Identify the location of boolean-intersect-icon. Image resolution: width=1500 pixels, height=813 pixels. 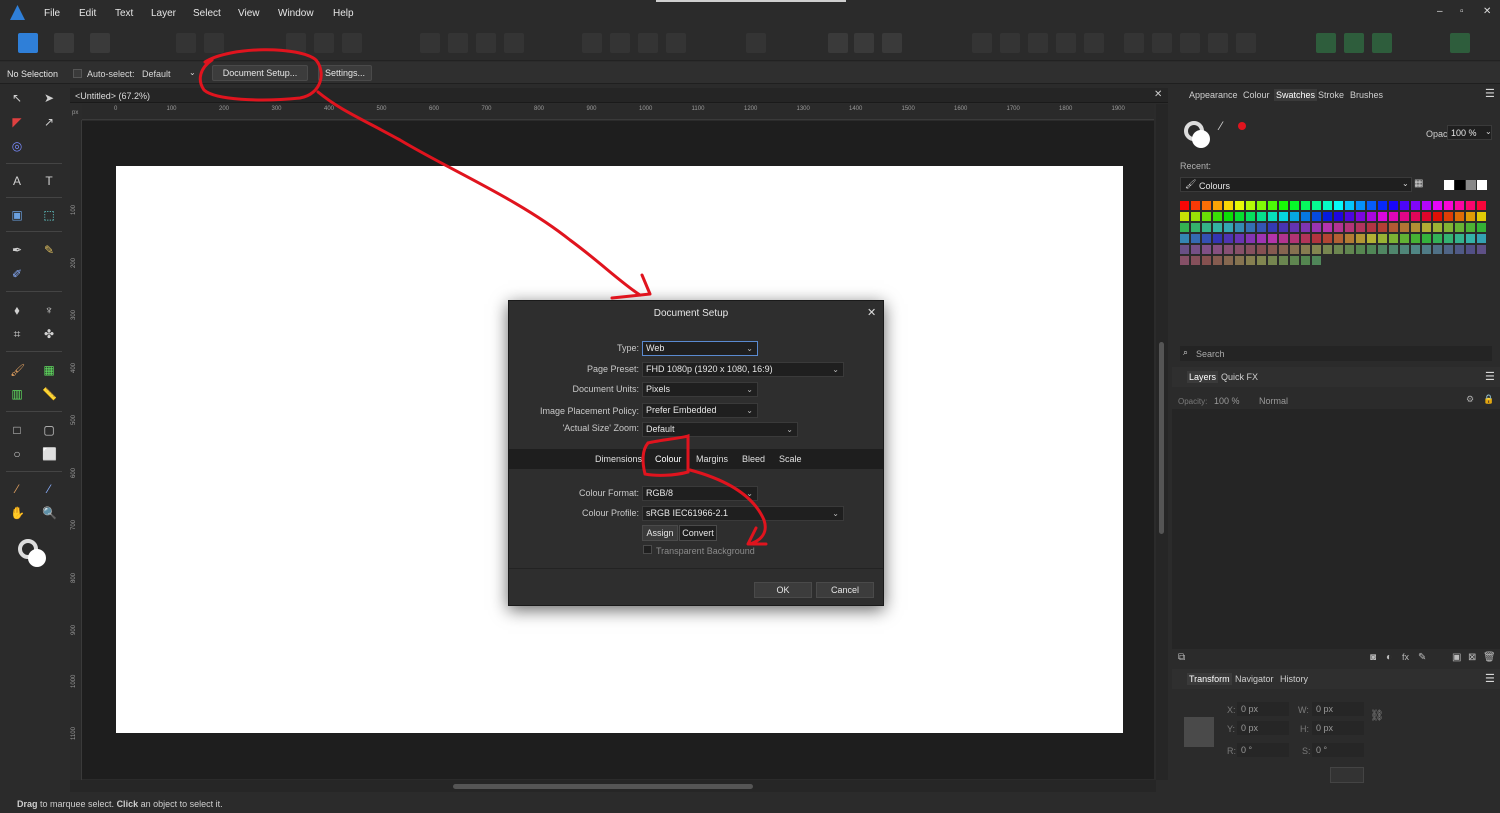
(1038, 43).